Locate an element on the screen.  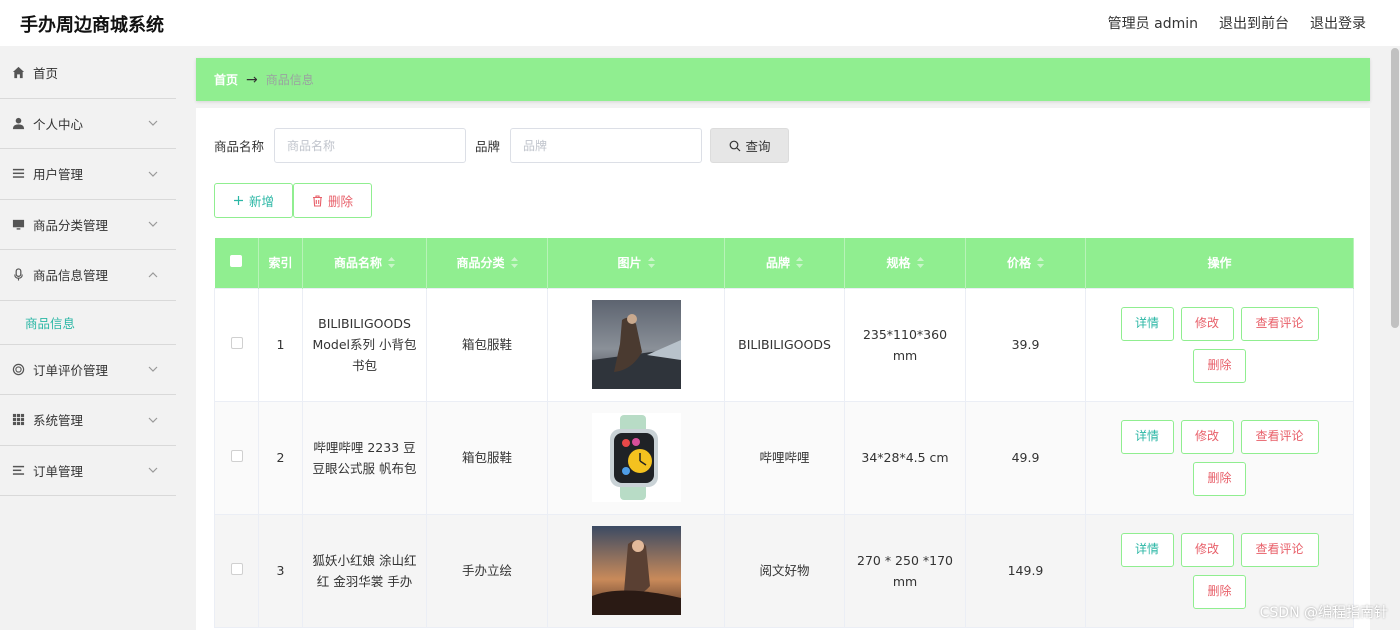
sidebar-item-personal-center: 个人中心 is located at coordinates (88, 124).